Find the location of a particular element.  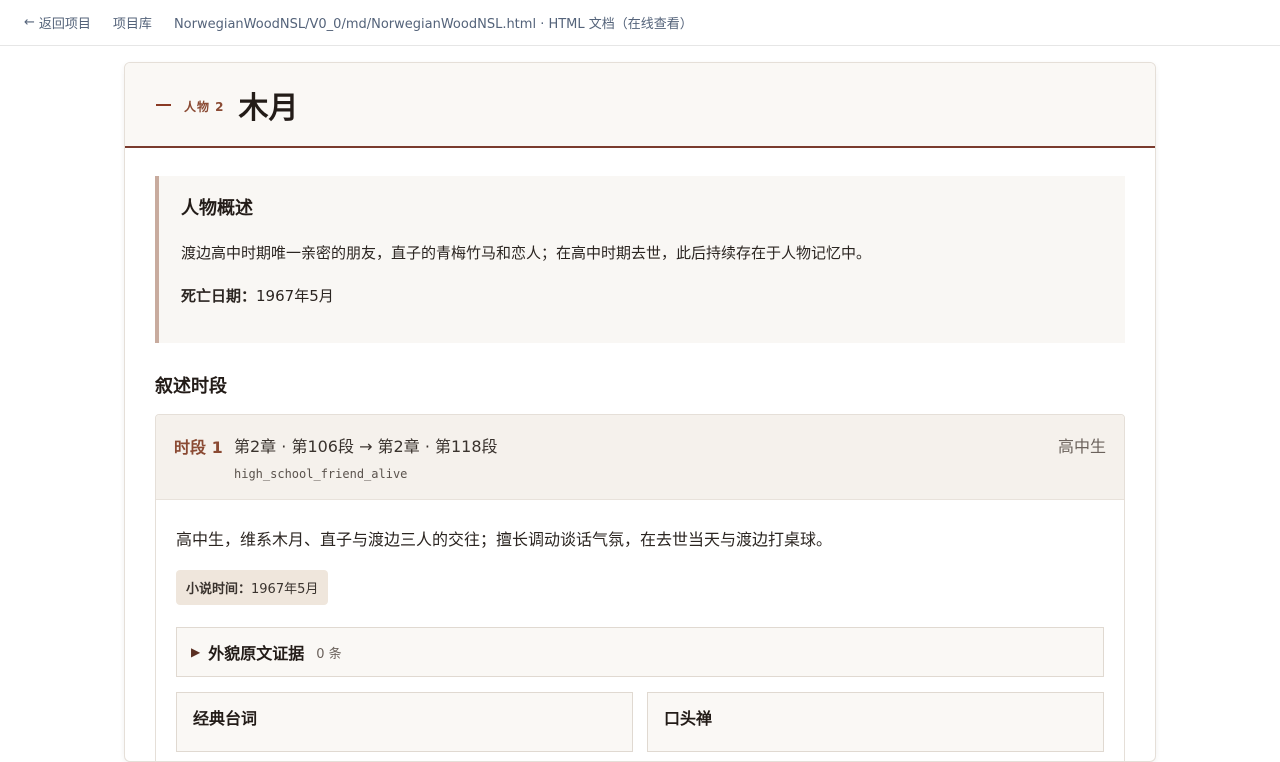

segment-subcards: 经典台词 口头禅 is located at coordinates (640, 722).